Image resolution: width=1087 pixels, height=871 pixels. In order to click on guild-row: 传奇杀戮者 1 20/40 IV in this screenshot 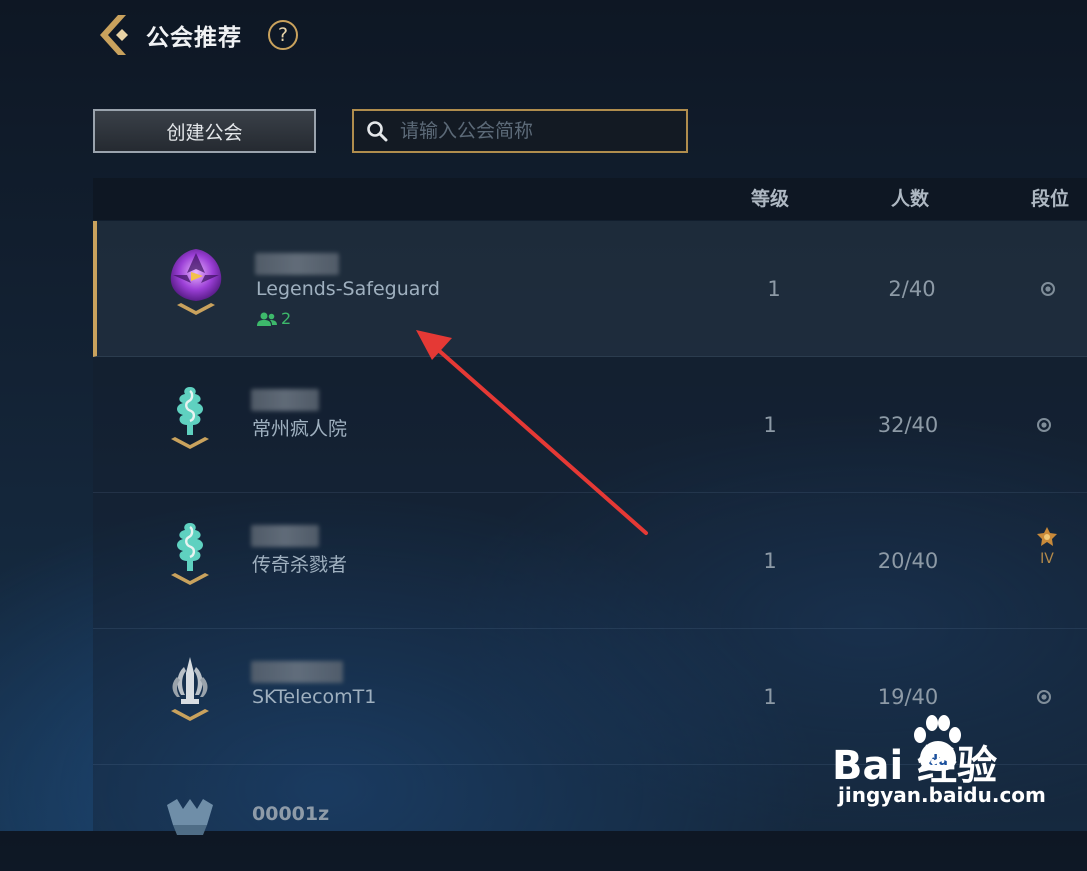, I will do `click(590, 561)`.